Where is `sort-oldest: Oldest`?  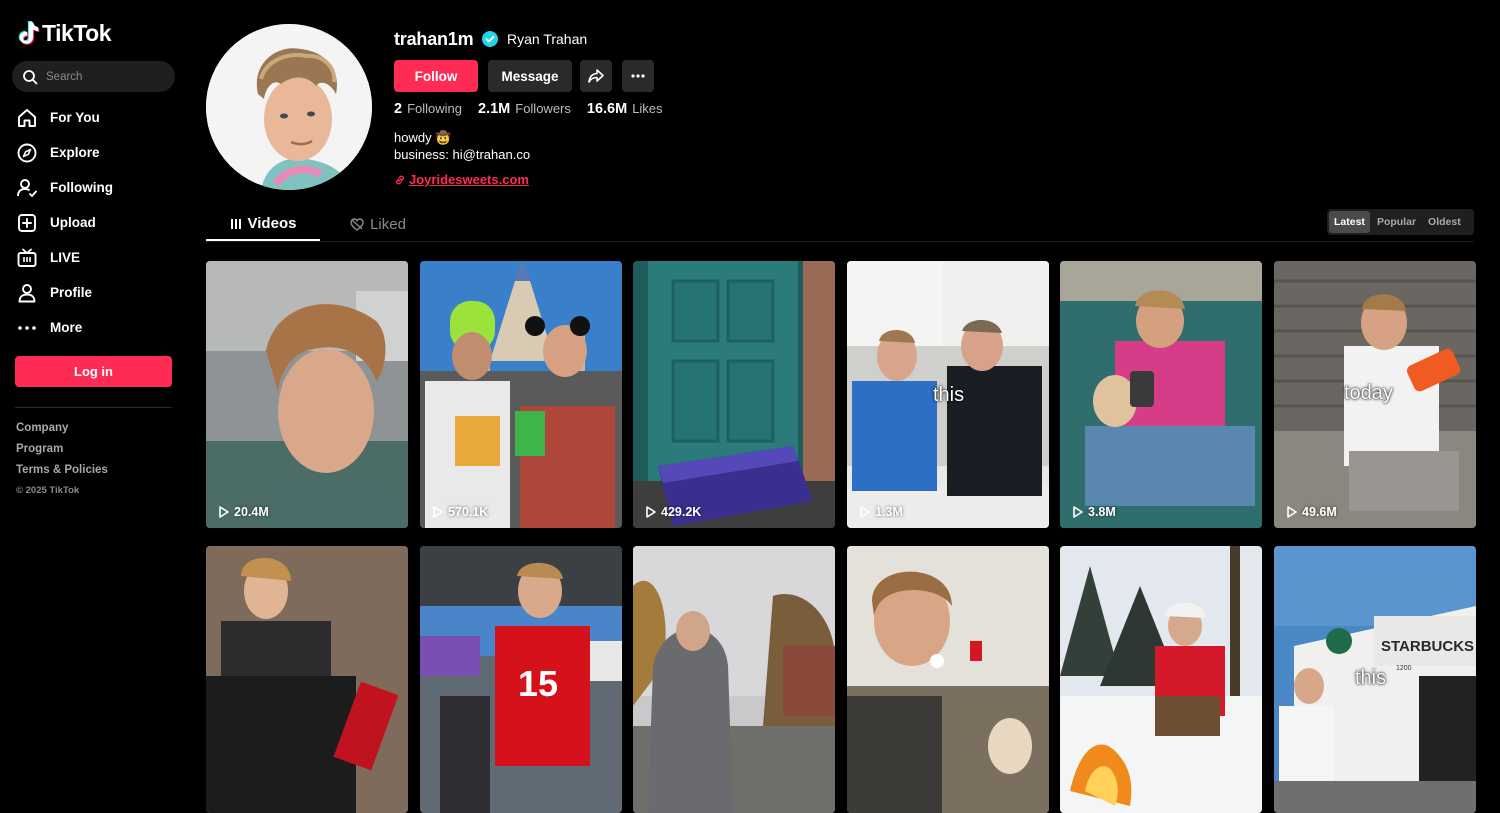 sort-oldest: Oldest is located at coordinates (1444, 222).